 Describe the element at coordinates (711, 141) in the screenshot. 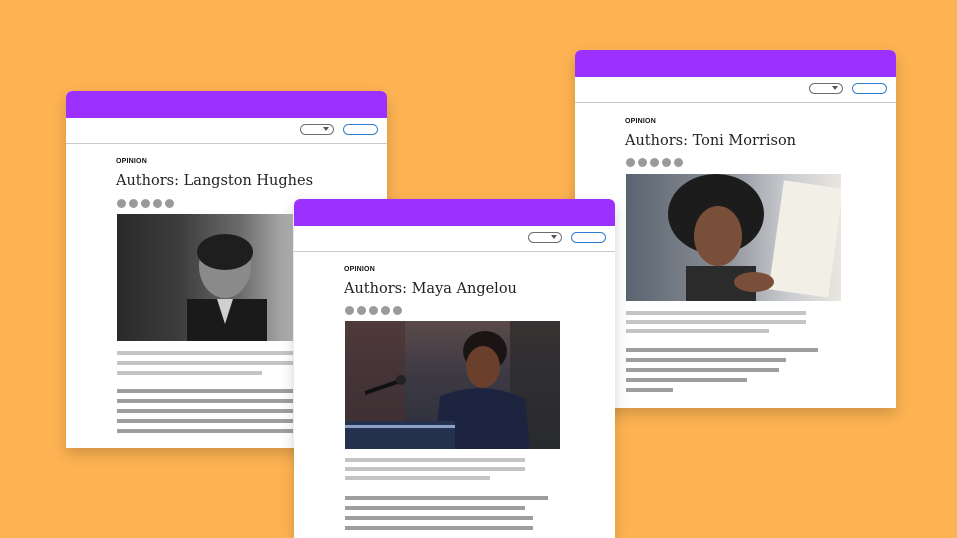

I see `article-headline: Authors: Toni Morrison` at that location.